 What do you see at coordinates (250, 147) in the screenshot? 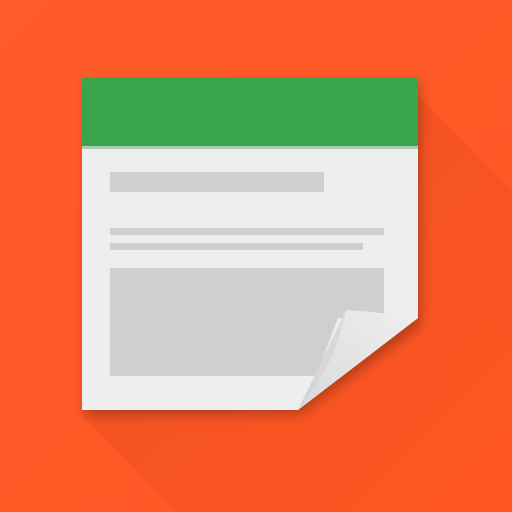
I see `header-shadow-line` at bounding box center [250, 147].